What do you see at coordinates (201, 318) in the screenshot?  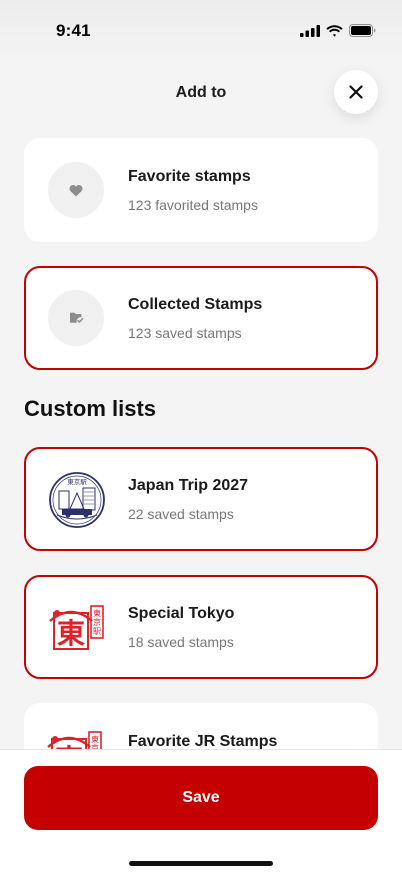 I see `list-collected-stamps: Collected Stamps 123 saved stamps` at bounding box center [201, 318].